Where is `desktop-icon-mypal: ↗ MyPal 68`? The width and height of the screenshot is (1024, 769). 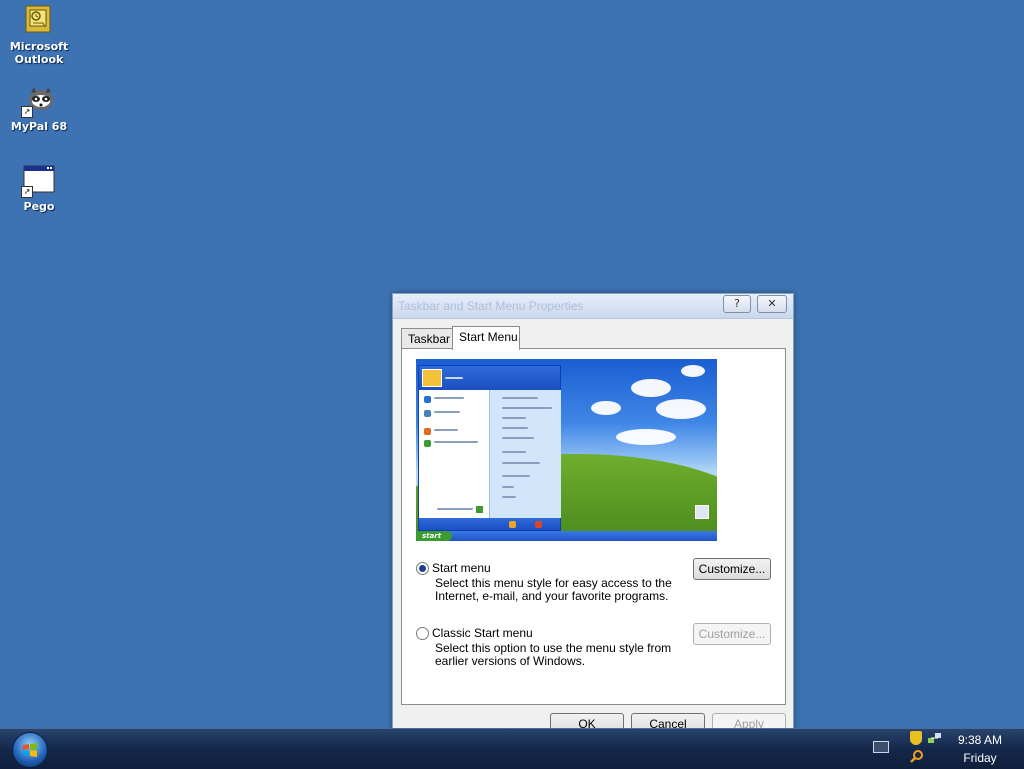 desktop-icon-mypal: ↗ MyPal 68 is located at coordinates (39, 108).